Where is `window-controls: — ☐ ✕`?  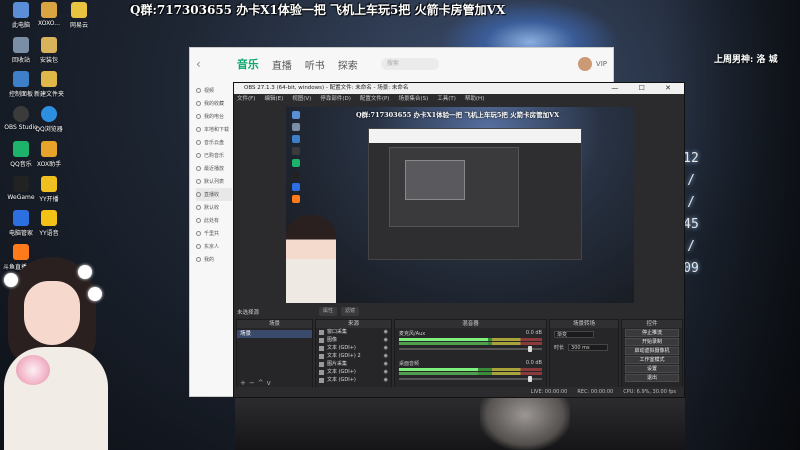 window-controls: — ☐ ✕ is located at coordinates (645, 88).